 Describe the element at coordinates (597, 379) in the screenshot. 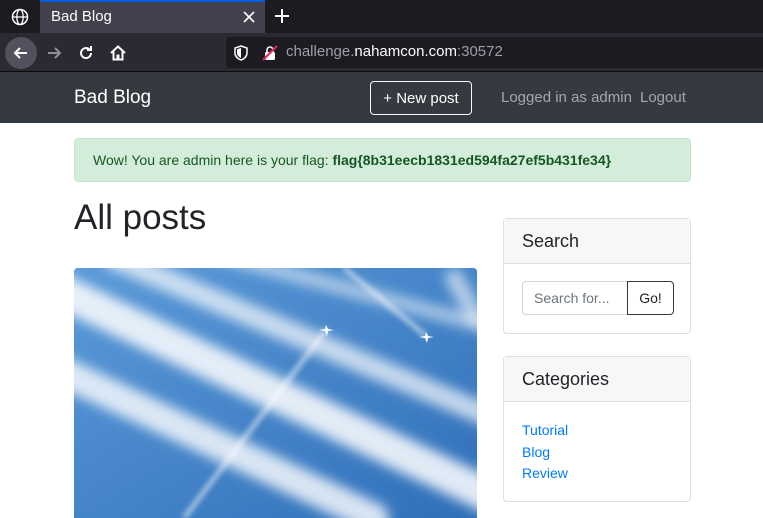

I see `categories-card-title: Categories` at that location.